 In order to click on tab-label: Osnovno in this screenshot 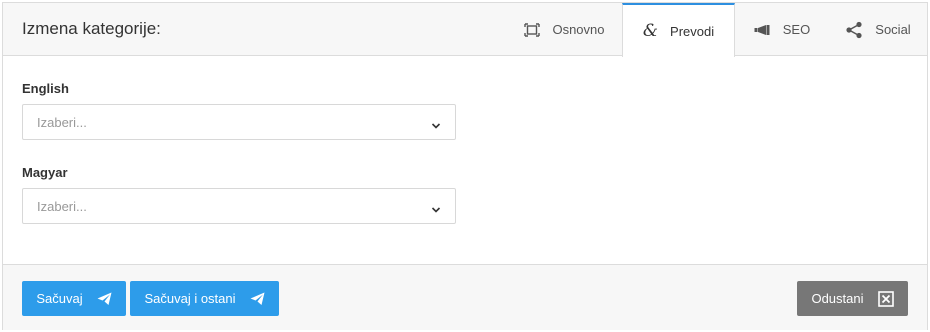, I will do `click(578, 29)`.